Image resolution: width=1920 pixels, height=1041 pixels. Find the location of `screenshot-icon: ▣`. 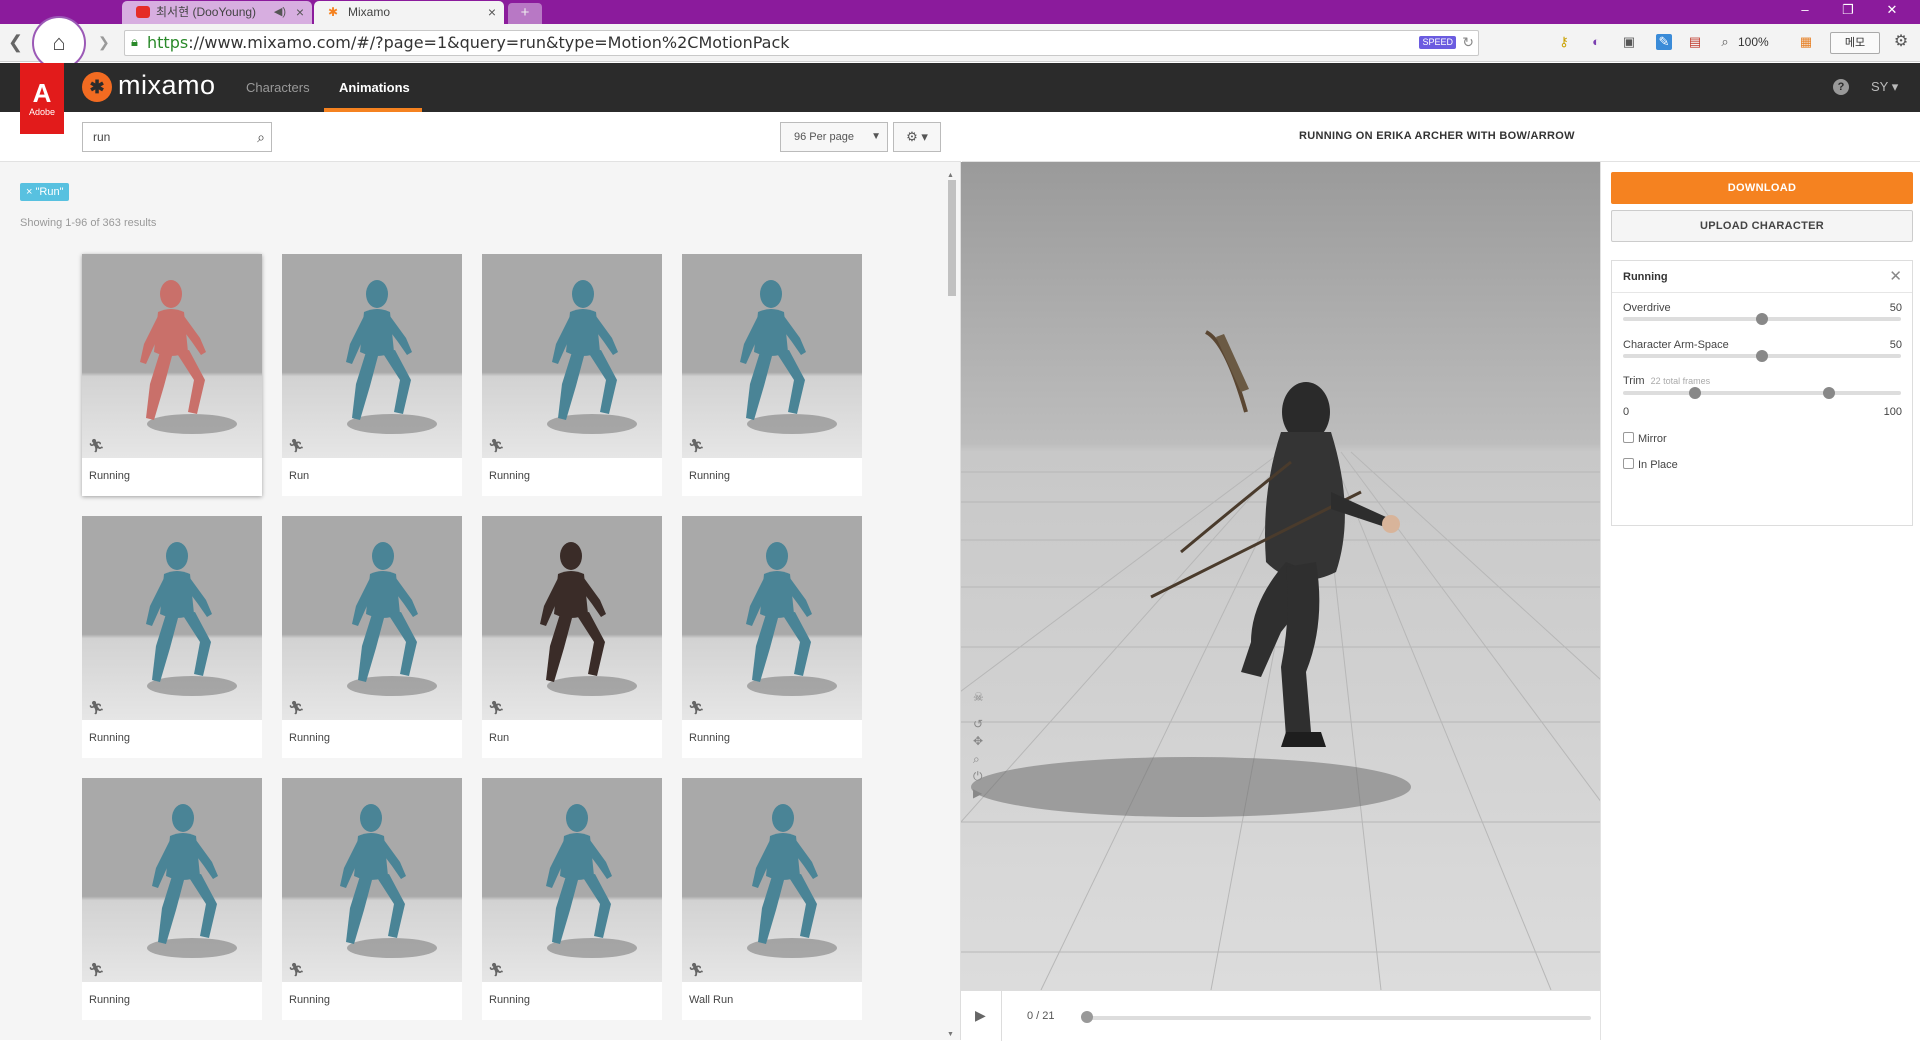

screenshot-icon: ▣ is located at coordinates (1629, 42).